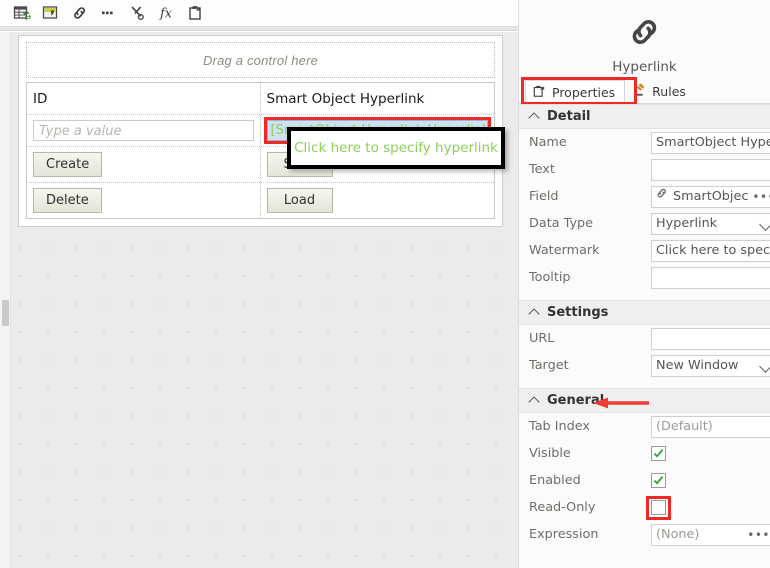  I want to click on section-header-settings: Settings, so click(644, 312).